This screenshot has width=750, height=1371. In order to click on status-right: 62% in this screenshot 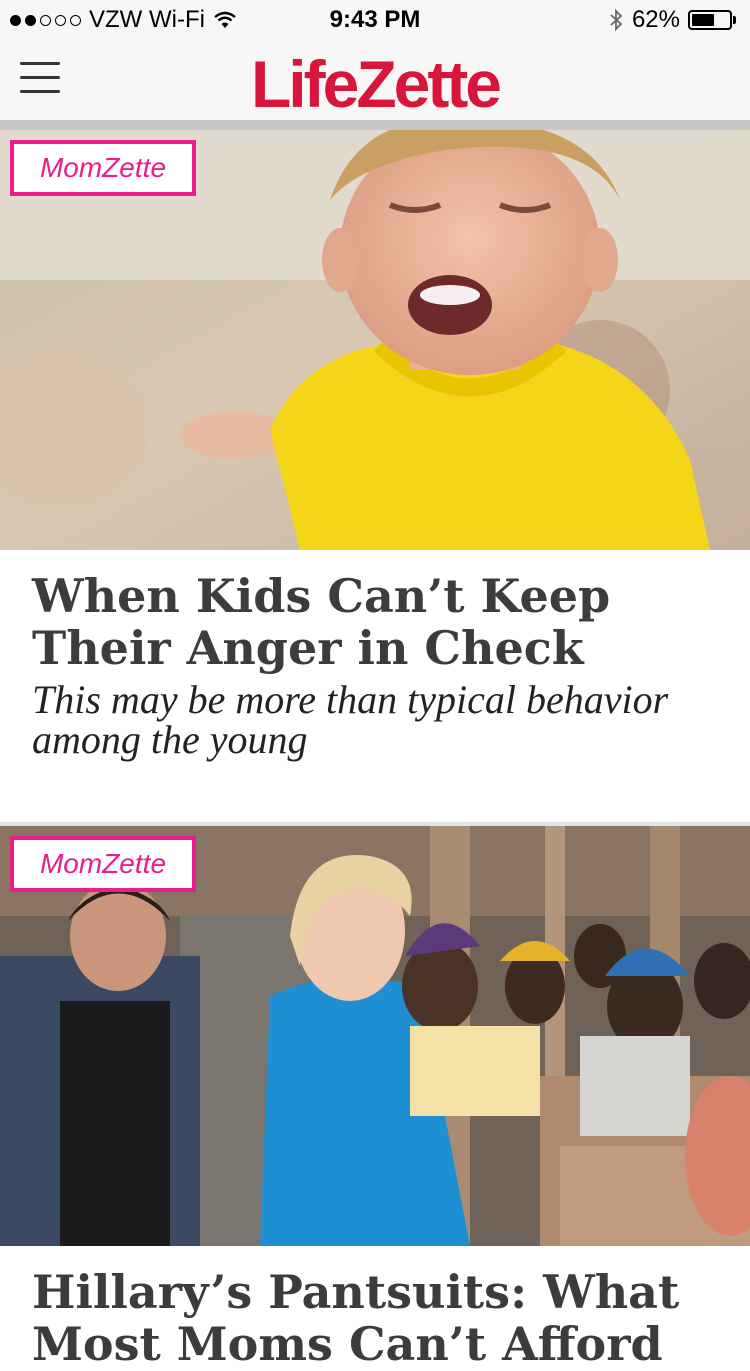, I will do `click(672, 20)`.